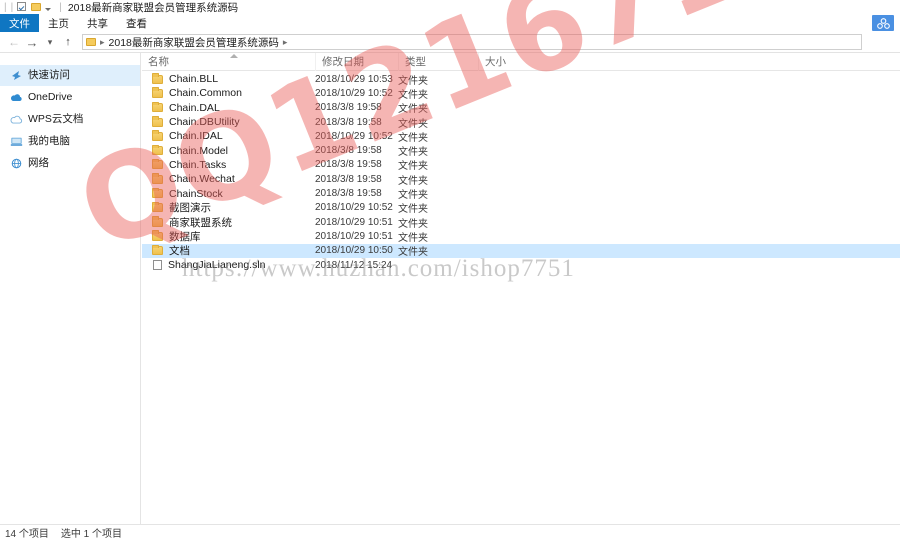 Image resolution: width=900 pixels, height=539 pixels. What do you see at coordinates (185, 236) in the screenshot?
I see `file-name-label: 数据库` at bounding box center [185, 236].